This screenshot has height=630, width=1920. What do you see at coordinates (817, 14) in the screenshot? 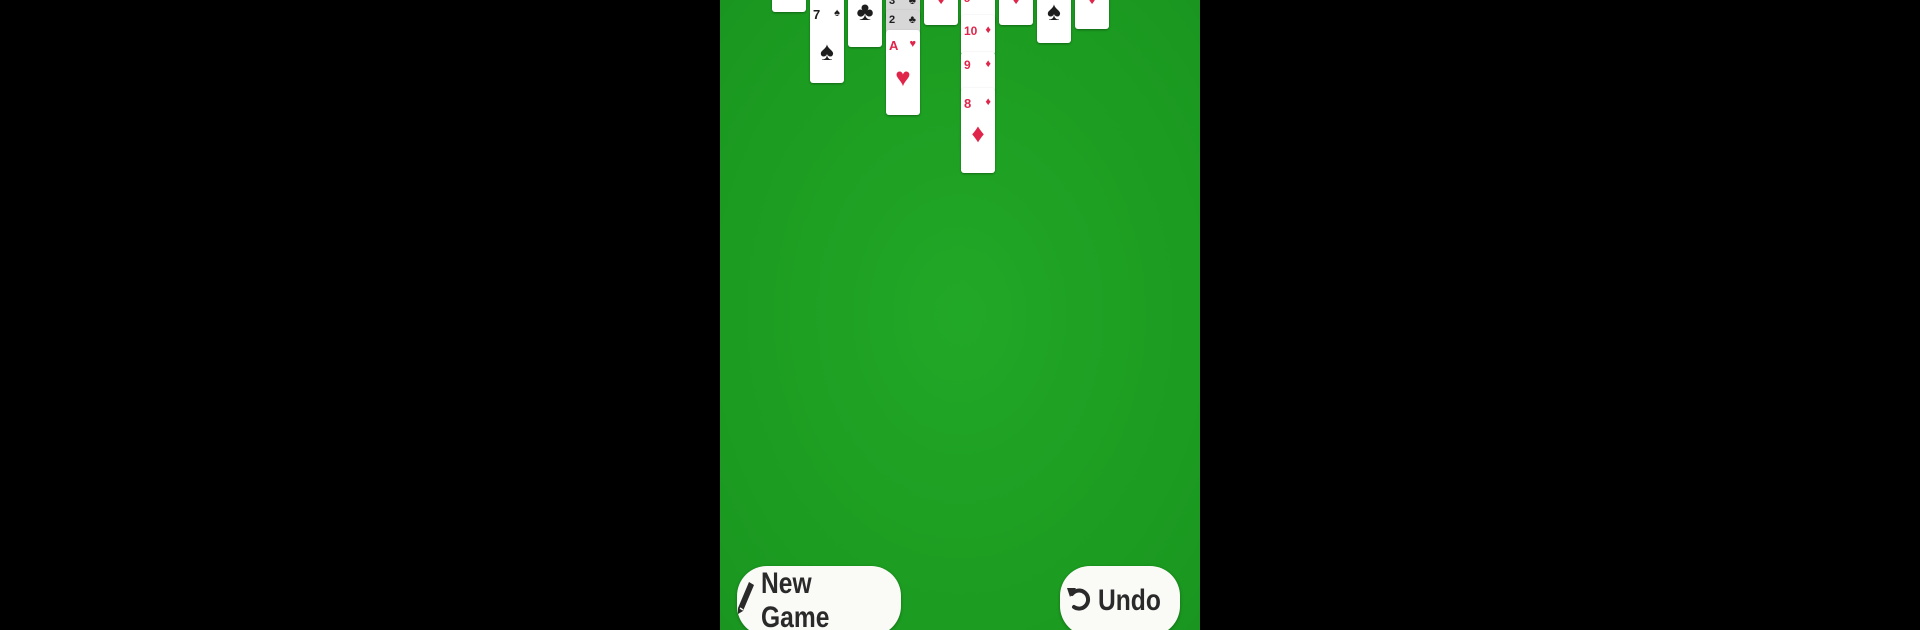
I see `card-rank: 7` at bounding box center [817, 14].